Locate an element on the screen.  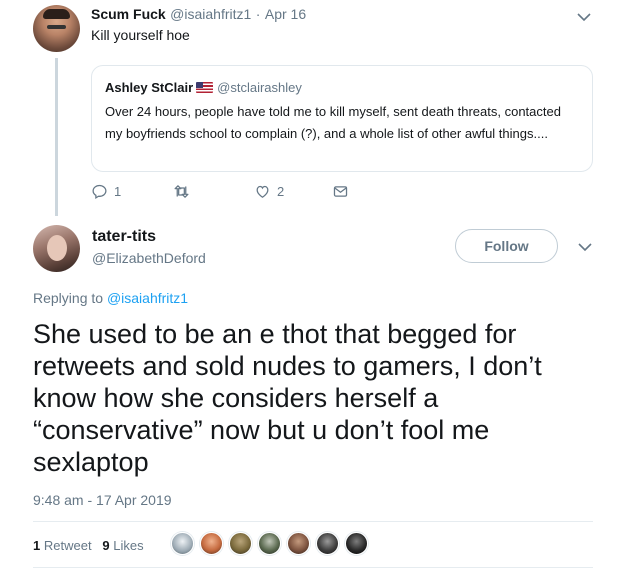
reply-button: 1 is located at coordinates (106, 191).